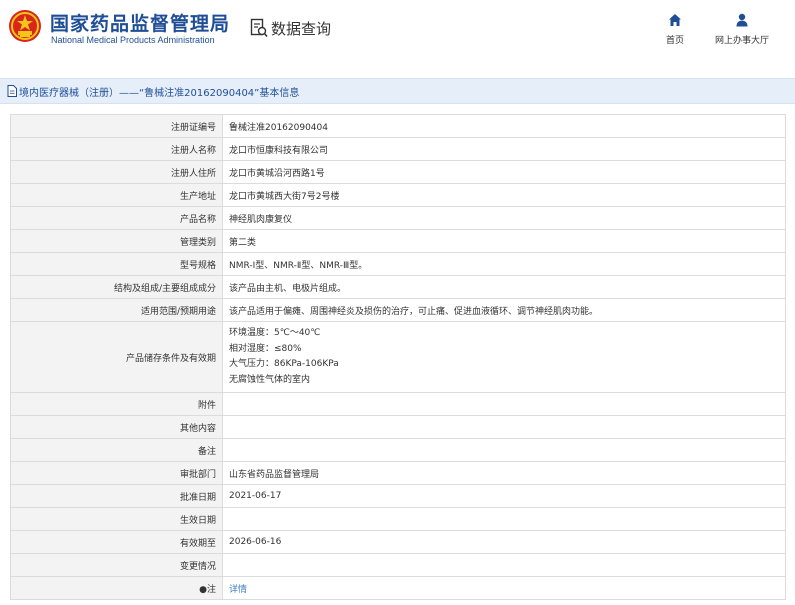  Describe the element at coordinates (270, 379) in the screenshot. I see `storage-line: 无腐蚀性气体的室内` at that location.